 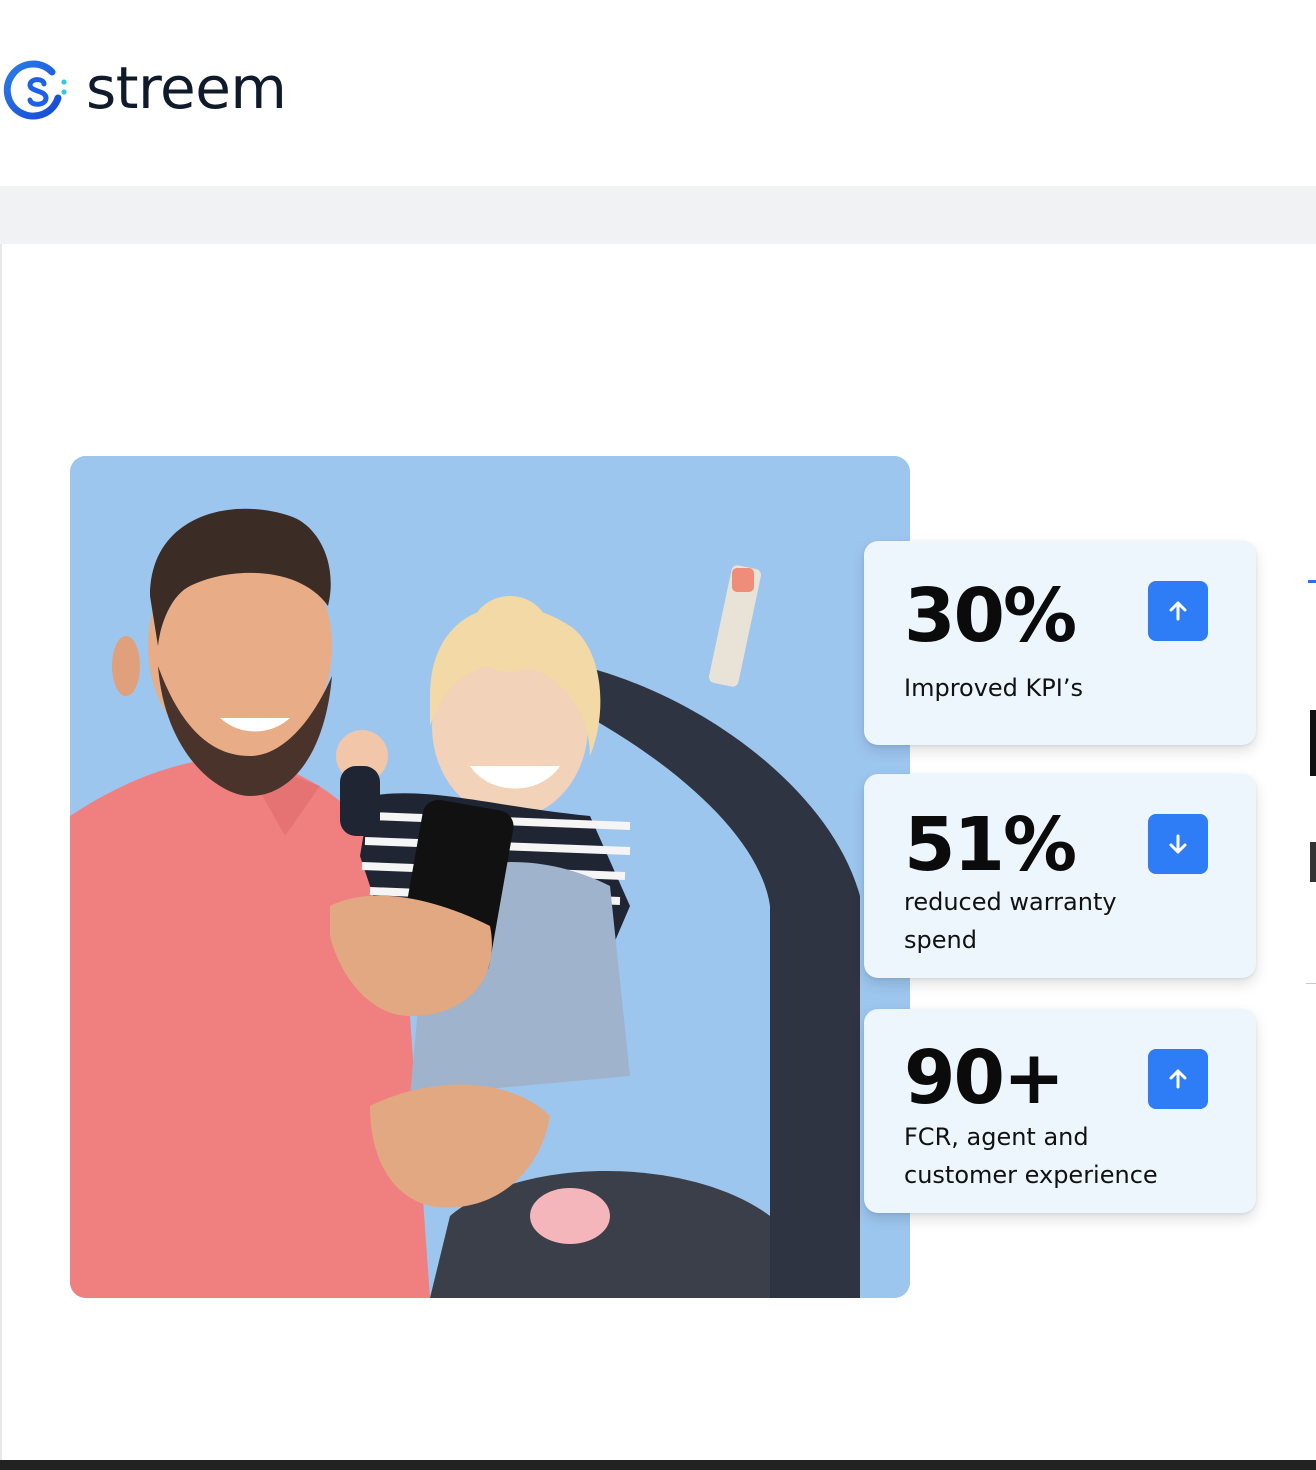 I want to click on stat-card-fcr: 90+ FCR, agent and customer experience, so click(x=1060, y=1111).